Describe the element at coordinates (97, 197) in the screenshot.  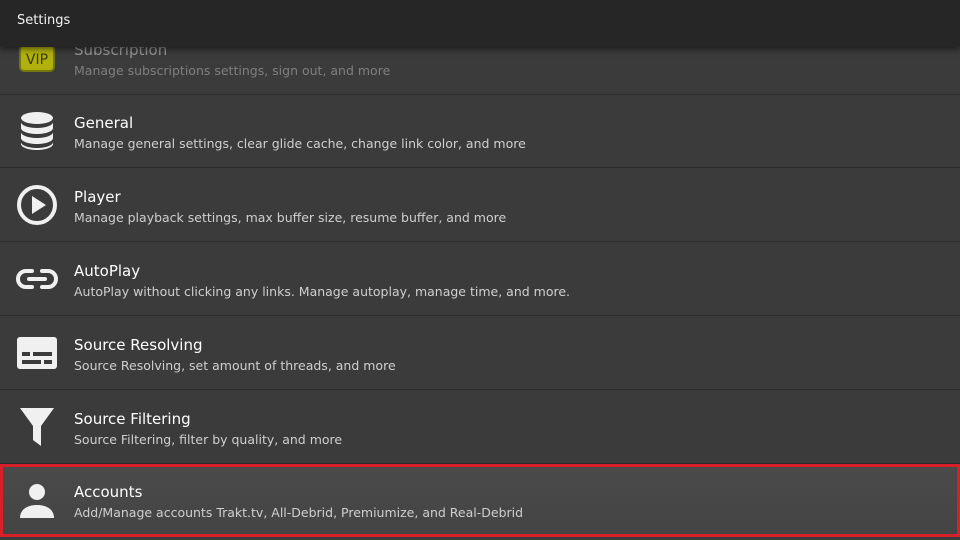
I see `settings-item-label: Player` at that location.